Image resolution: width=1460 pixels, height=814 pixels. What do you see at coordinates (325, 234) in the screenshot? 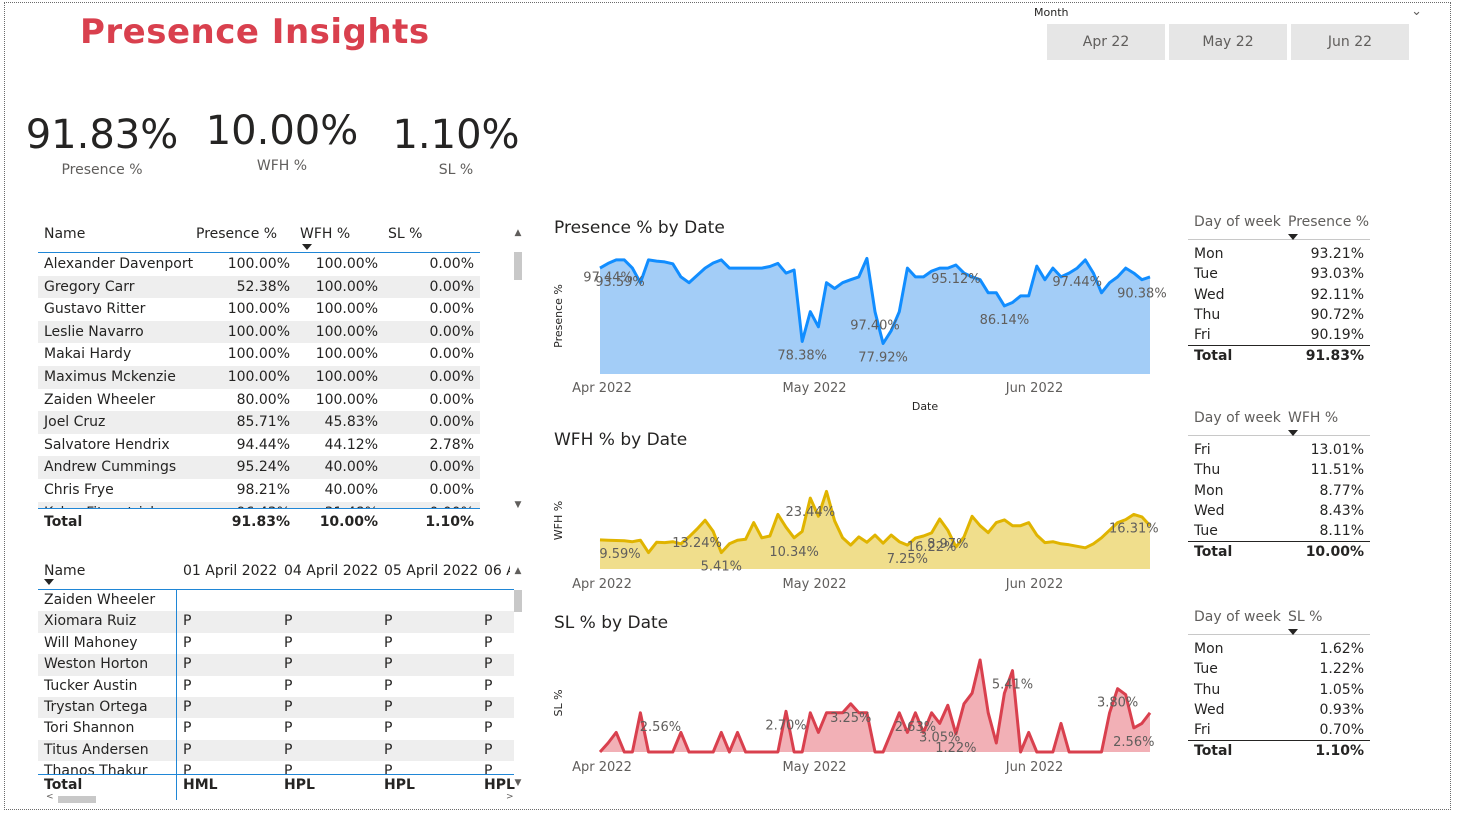
I see `column-header-wfh: WFH %` at bounding box center [325, 234].